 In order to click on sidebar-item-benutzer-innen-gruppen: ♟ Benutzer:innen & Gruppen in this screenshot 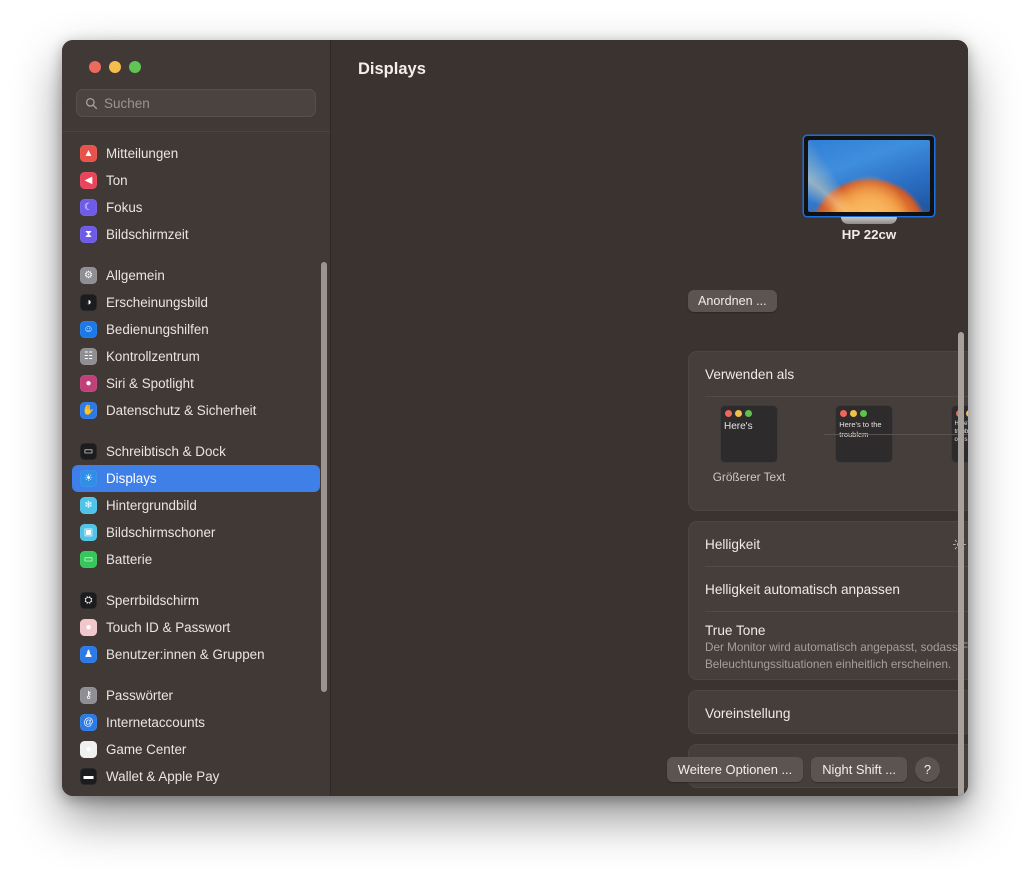, I will do `click(196, 654)`.